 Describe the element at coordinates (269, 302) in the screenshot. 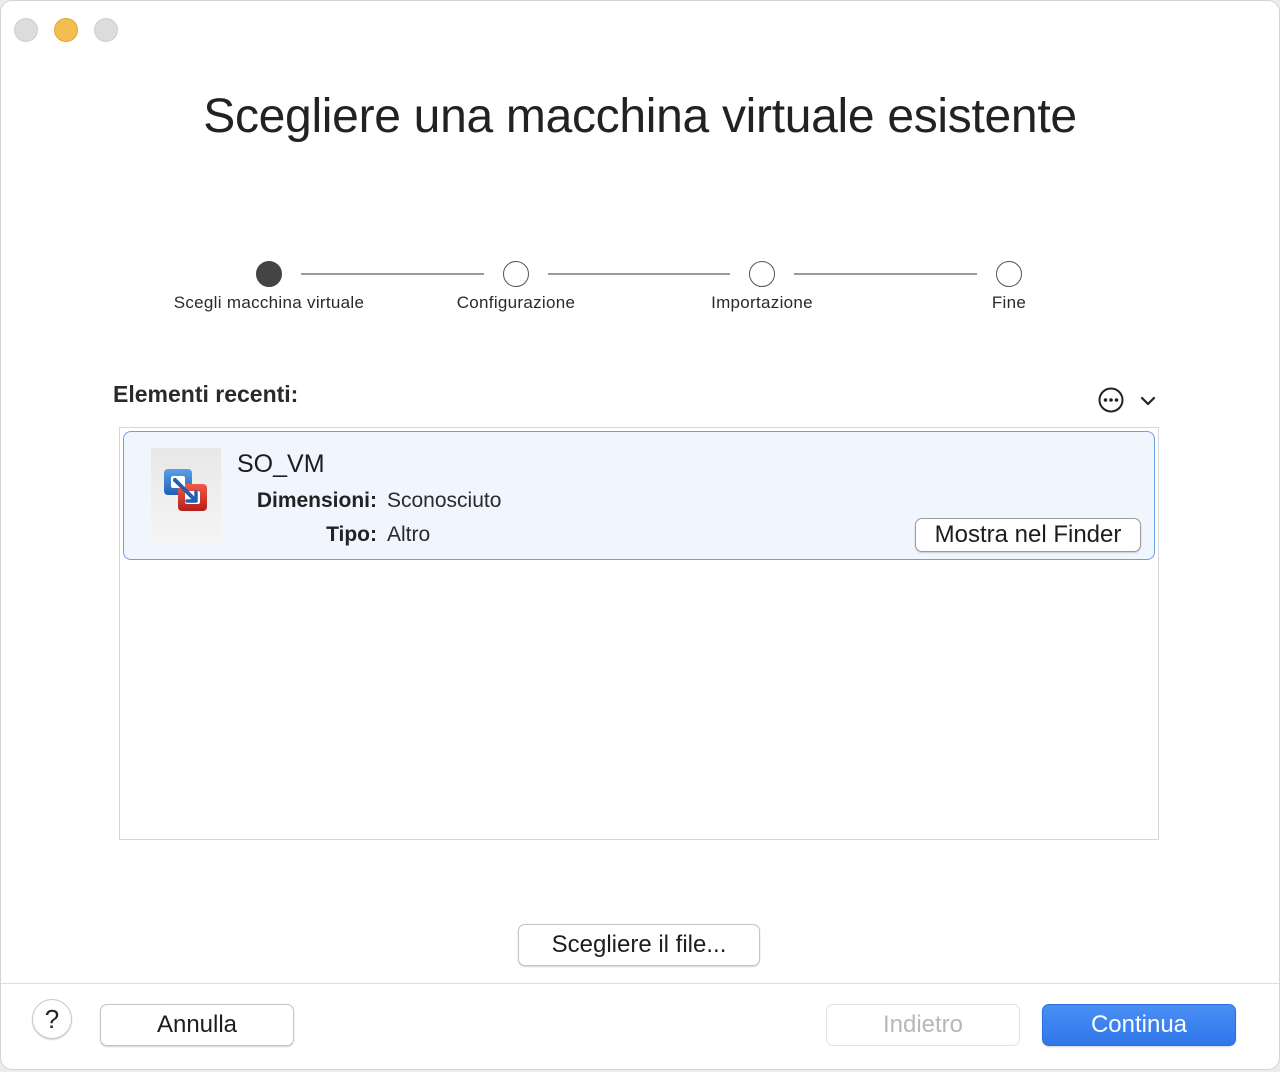

I see `step-label-choose-vm: Scegli macchina virtuale` at that location.